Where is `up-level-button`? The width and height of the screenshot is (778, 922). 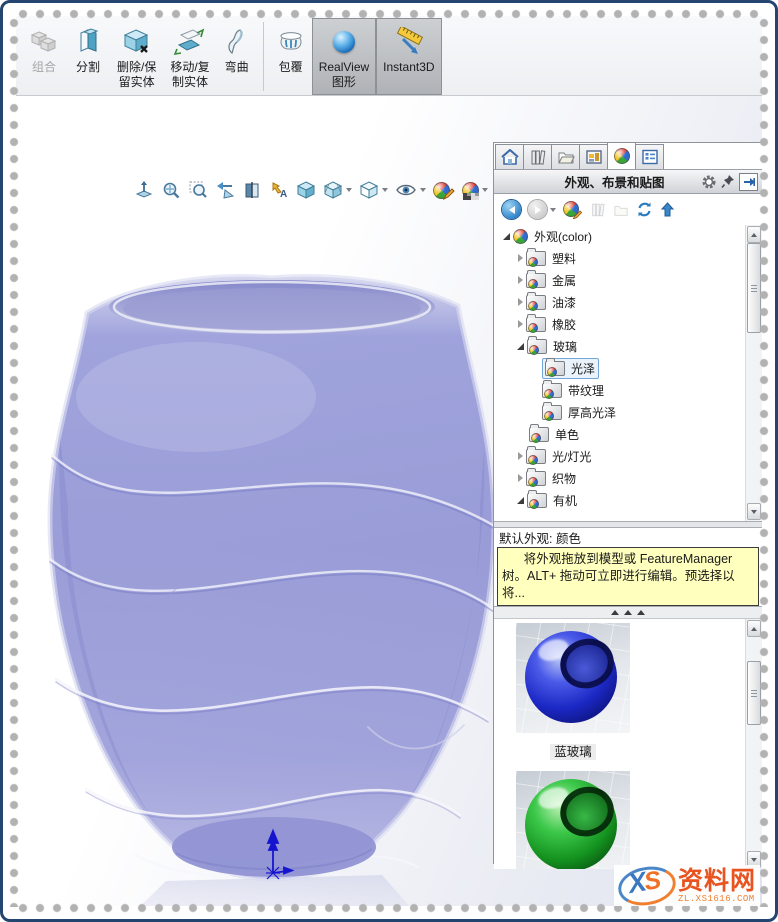
up-level-button is located at coordinates (667, 209).